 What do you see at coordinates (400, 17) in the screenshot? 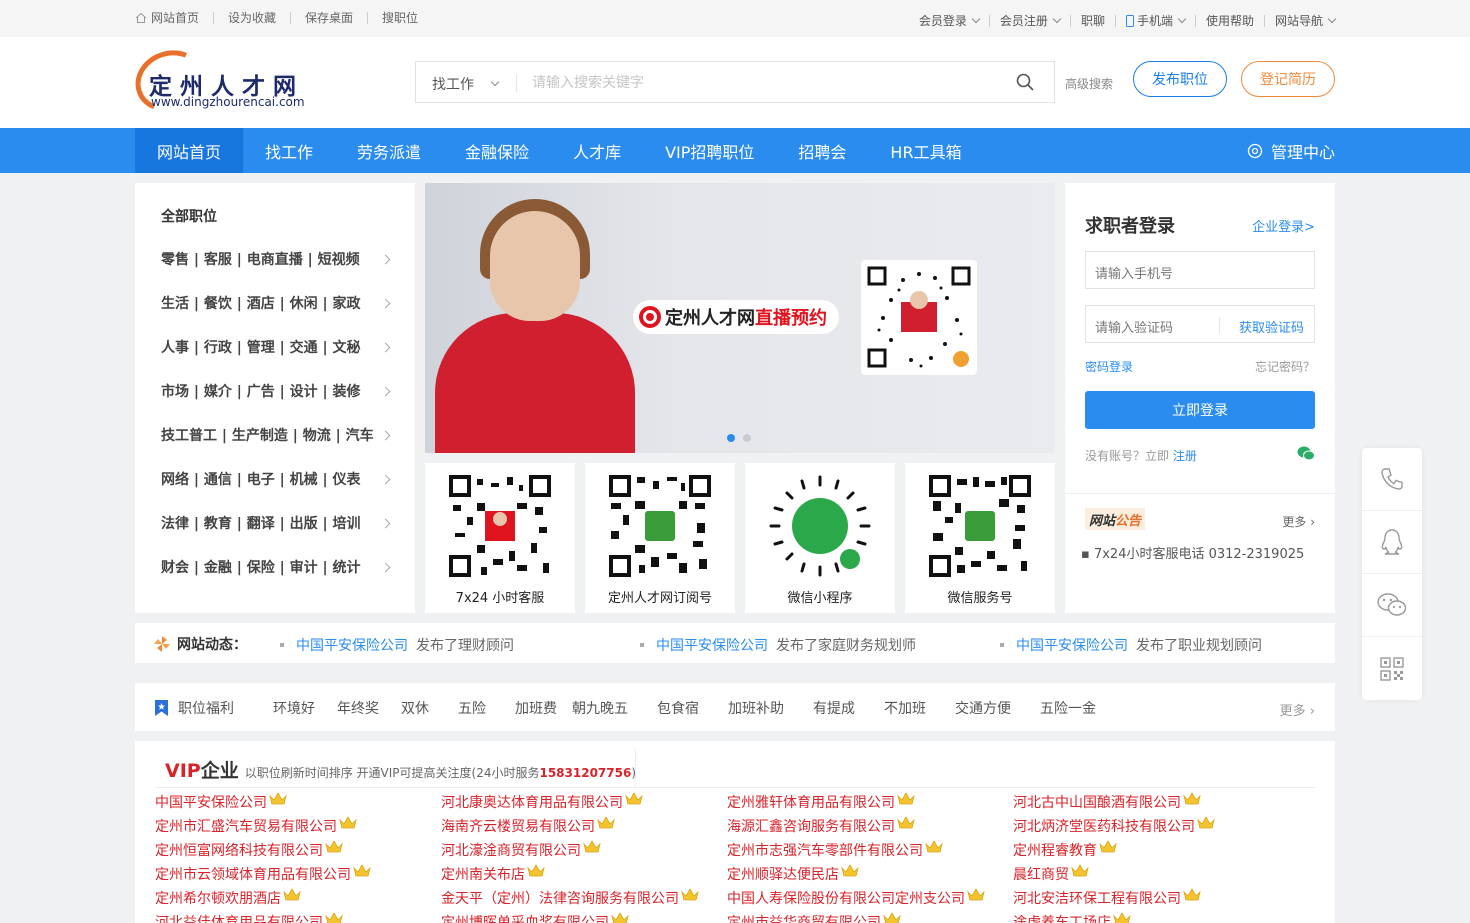
I see `top-link-search-job: 搜职位` at bounding box center [400, 17].